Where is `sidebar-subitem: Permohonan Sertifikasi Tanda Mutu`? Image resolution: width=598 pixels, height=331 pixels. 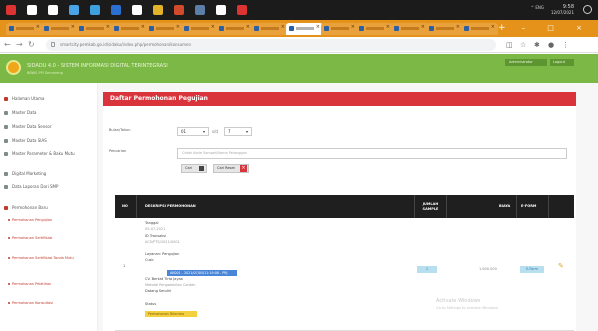
sidebar-subitem: Permohonan Sertifikasi Tanda Mutu is located at coordinates (51, 258).